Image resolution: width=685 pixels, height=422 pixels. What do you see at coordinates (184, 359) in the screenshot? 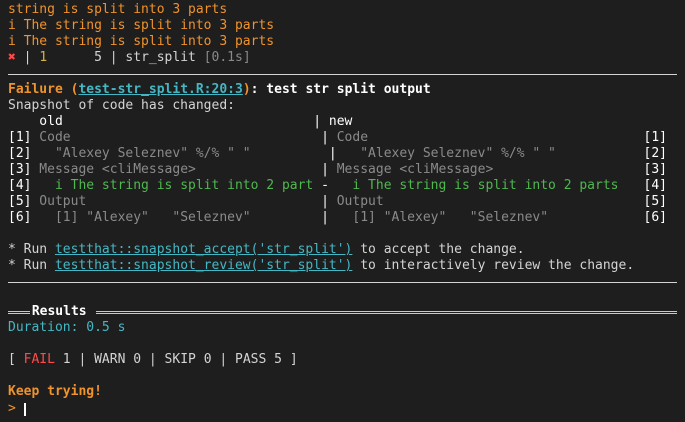
I see `skip-count: | SKIP 0` at bounding box center [184, 359].